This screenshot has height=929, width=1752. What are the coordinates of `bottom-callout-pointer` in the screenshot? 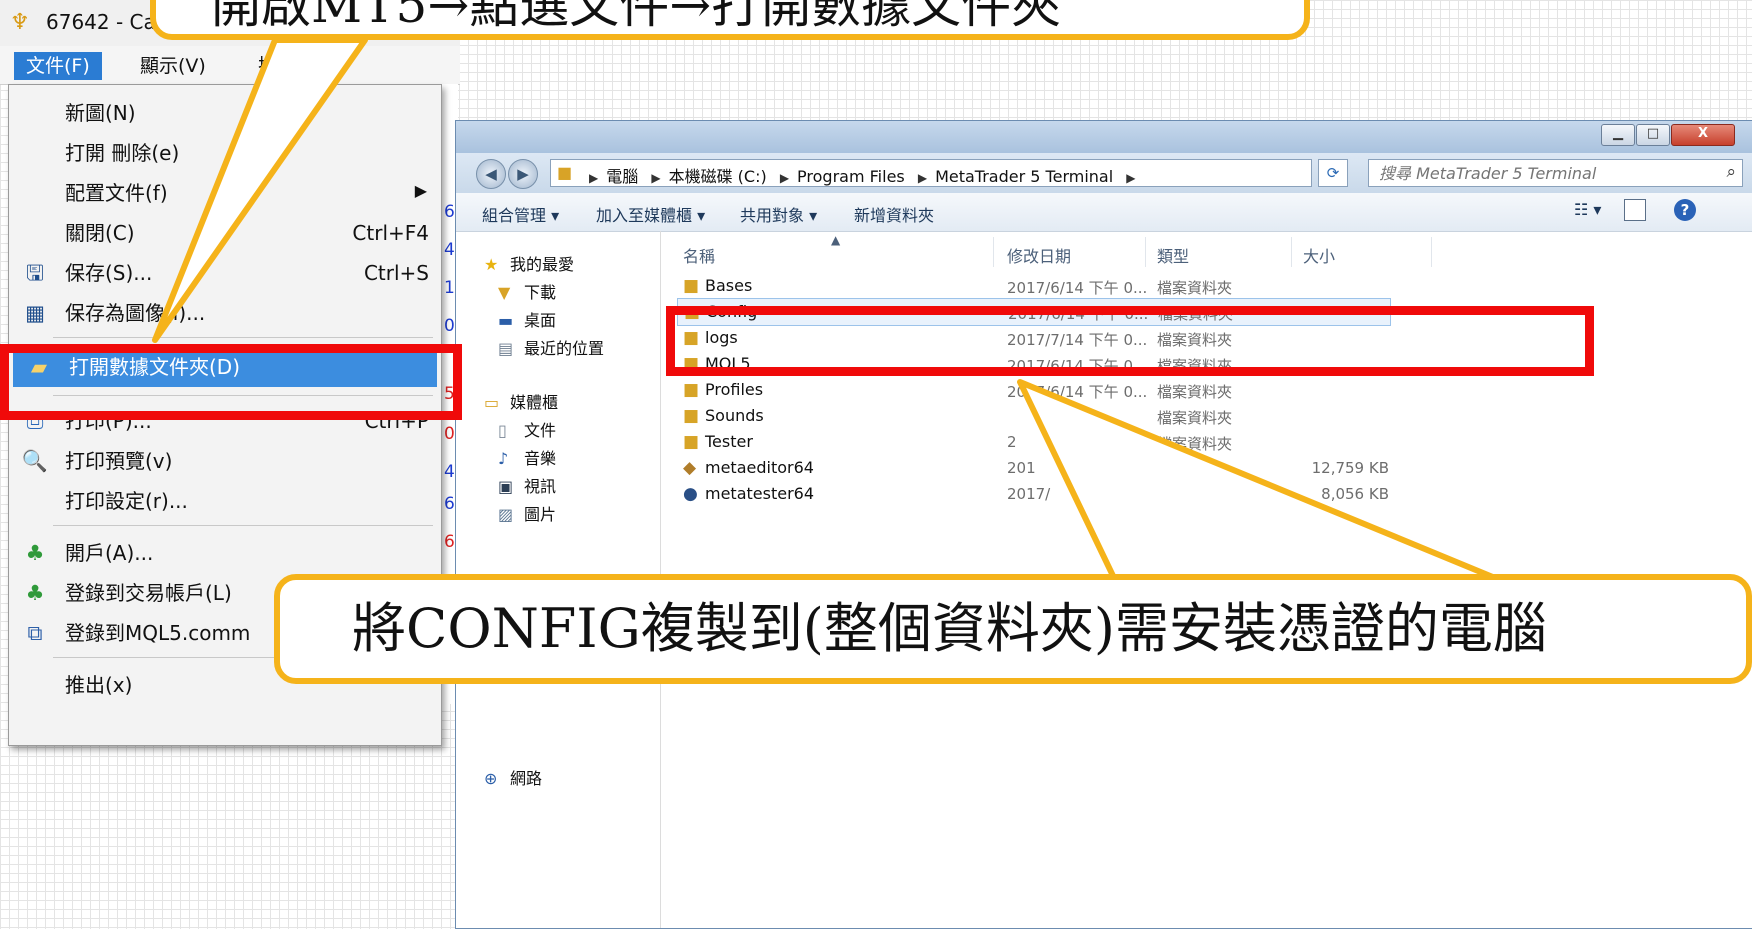 It's located at (1260, 481).